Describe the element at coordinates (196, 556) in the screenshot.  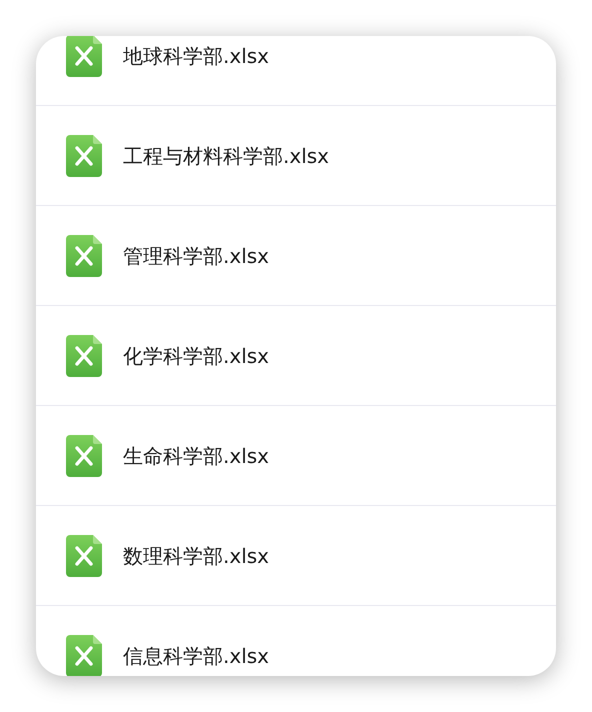
I see `file-name: 数理科学部.xlsx` at that location.